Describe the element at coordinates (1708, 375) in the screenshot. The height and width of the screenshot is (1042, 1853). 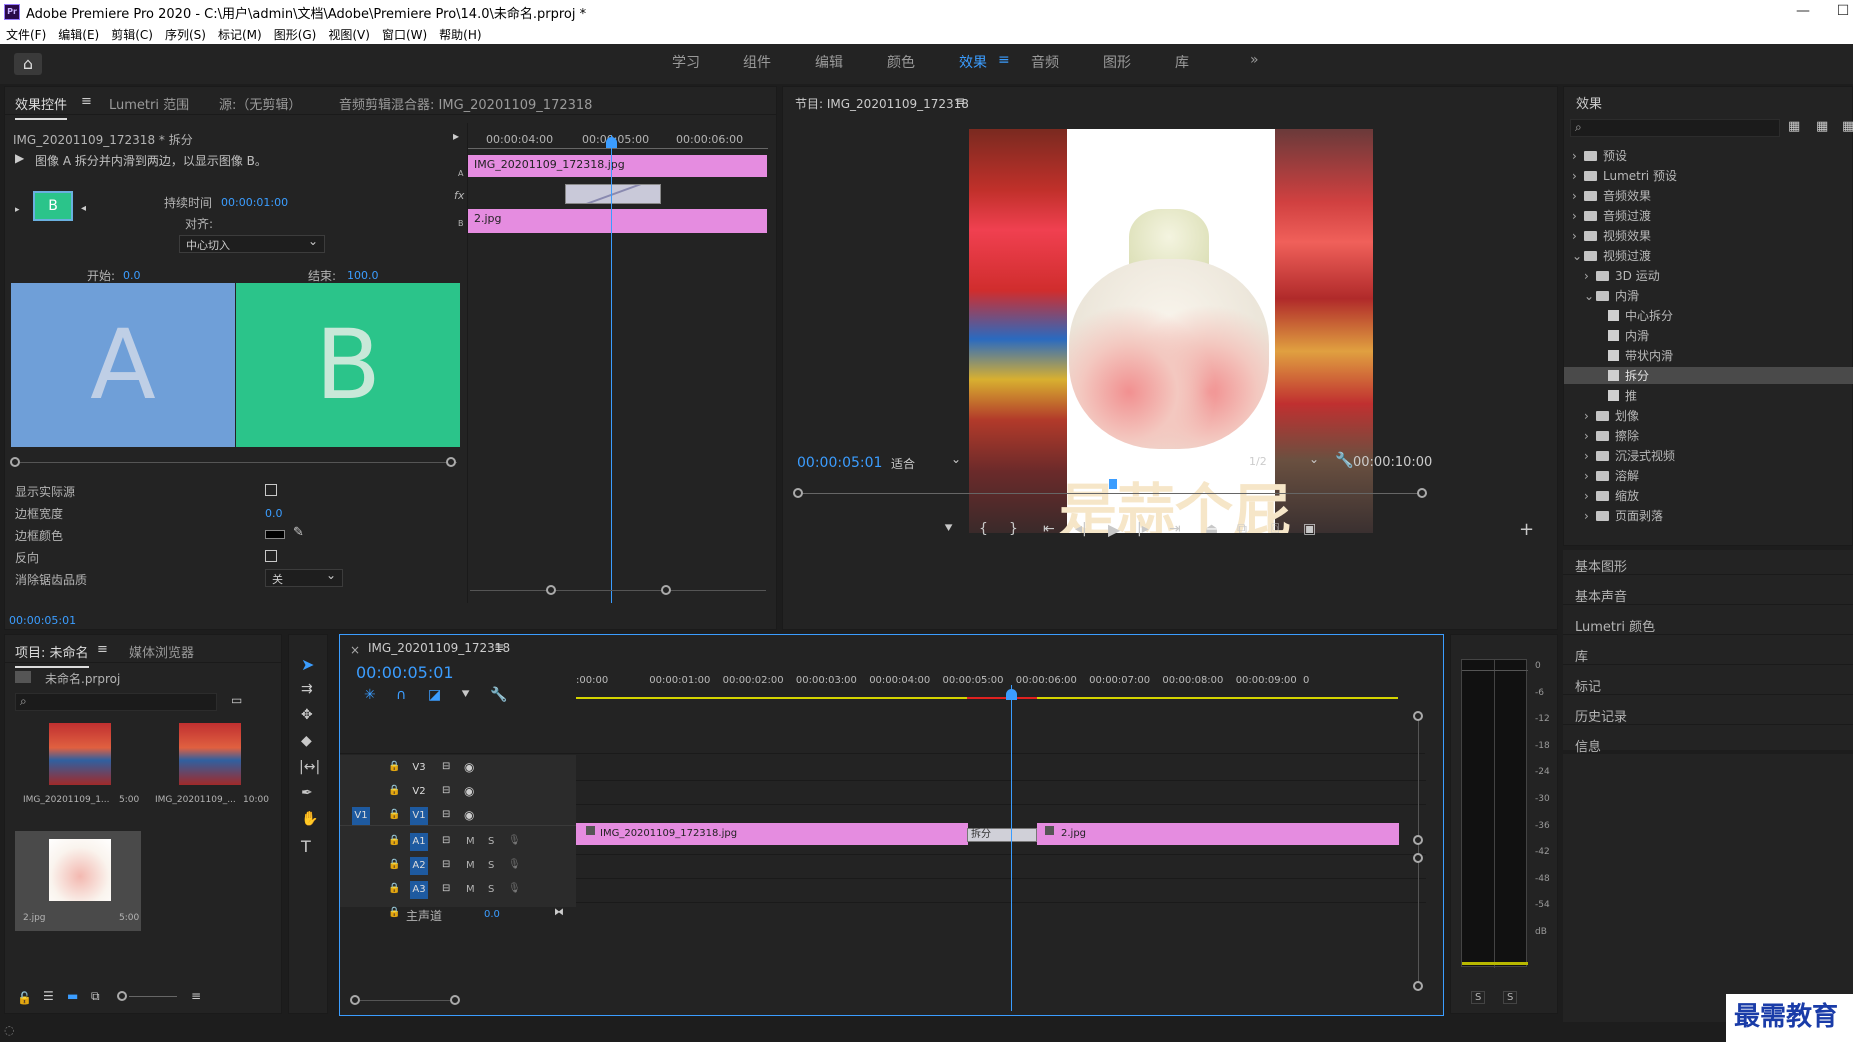
I see `effects-tree-item: 拆分` at that location.